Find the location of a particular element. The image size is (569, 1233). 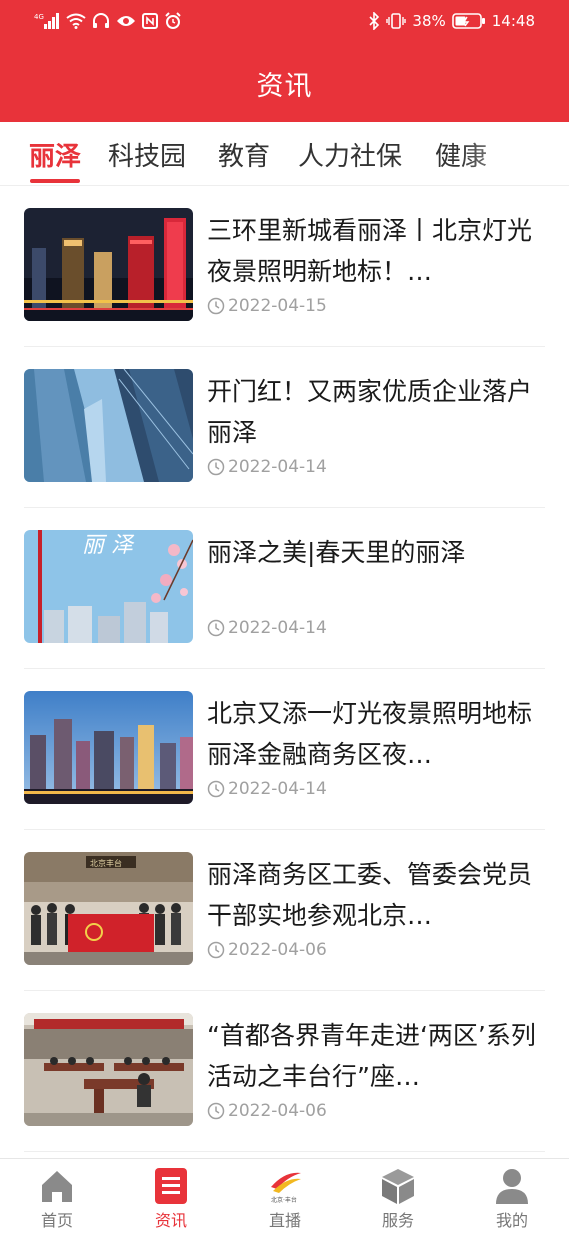

news-item: 北京丰台 丽泽商务区工委、管委会党员干部实地参观北京… 2022-04-06 is located at coordinates (284, 910).